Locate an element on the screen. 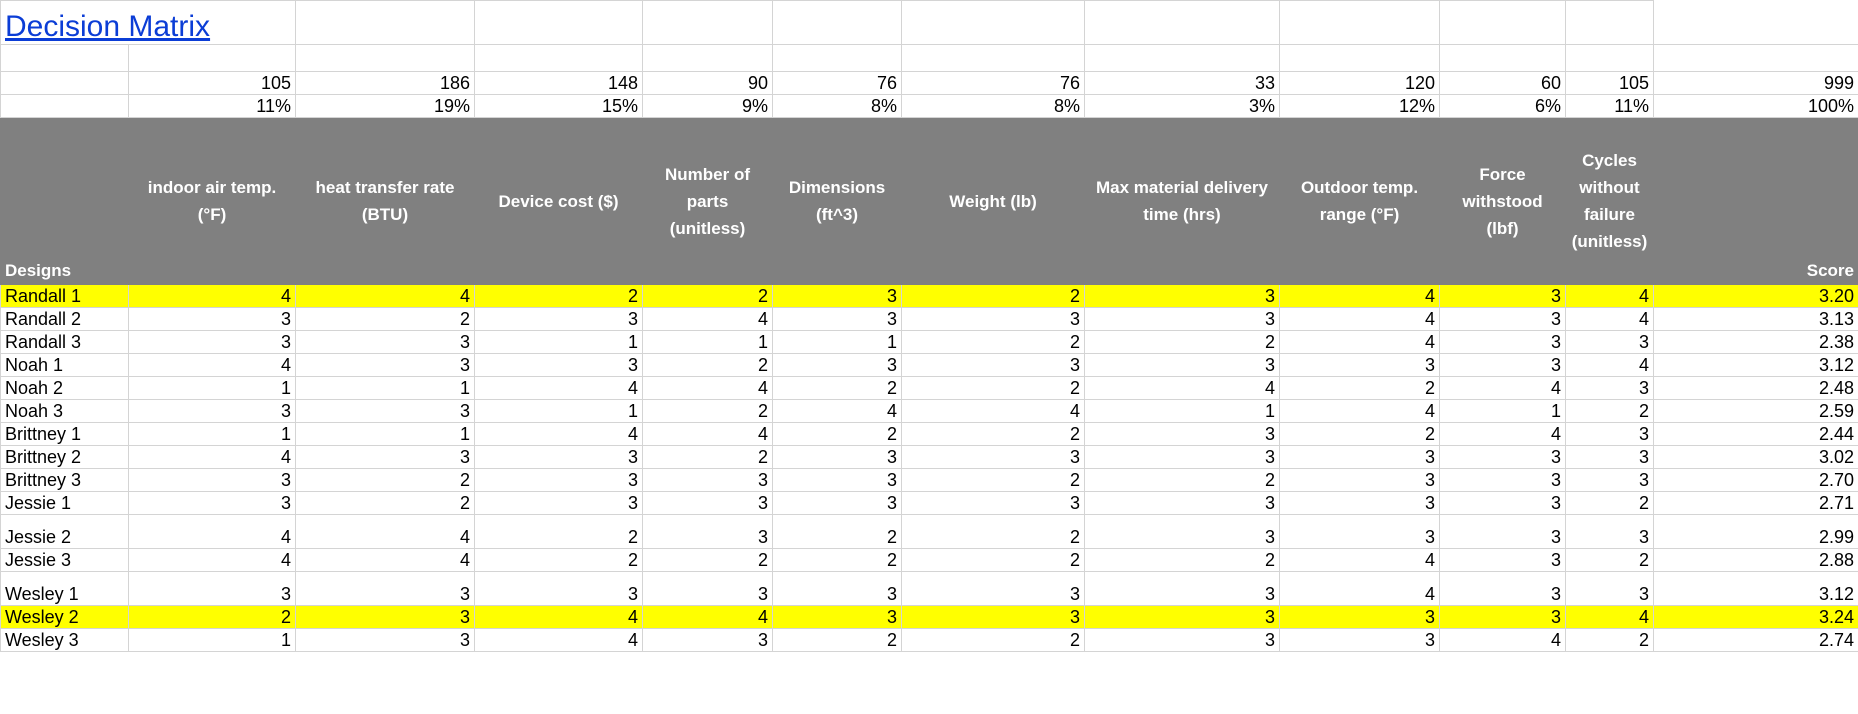 The image size is (1858, 714). score-header: Score is located at coordinates (1755, 201).